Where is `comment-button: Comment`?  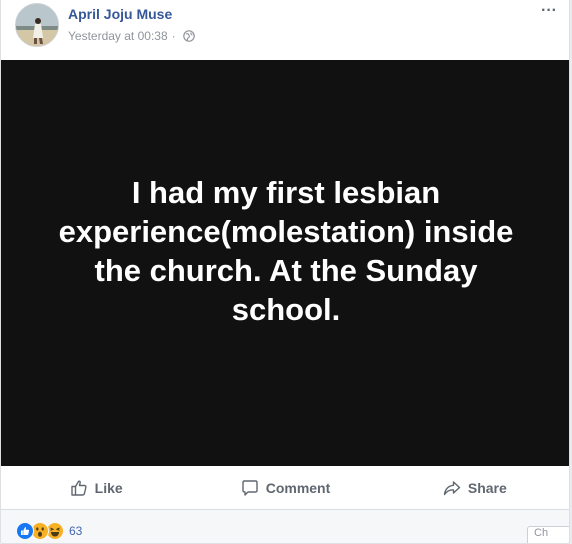
comment-button: Comment is located at coordinates (284, 487).